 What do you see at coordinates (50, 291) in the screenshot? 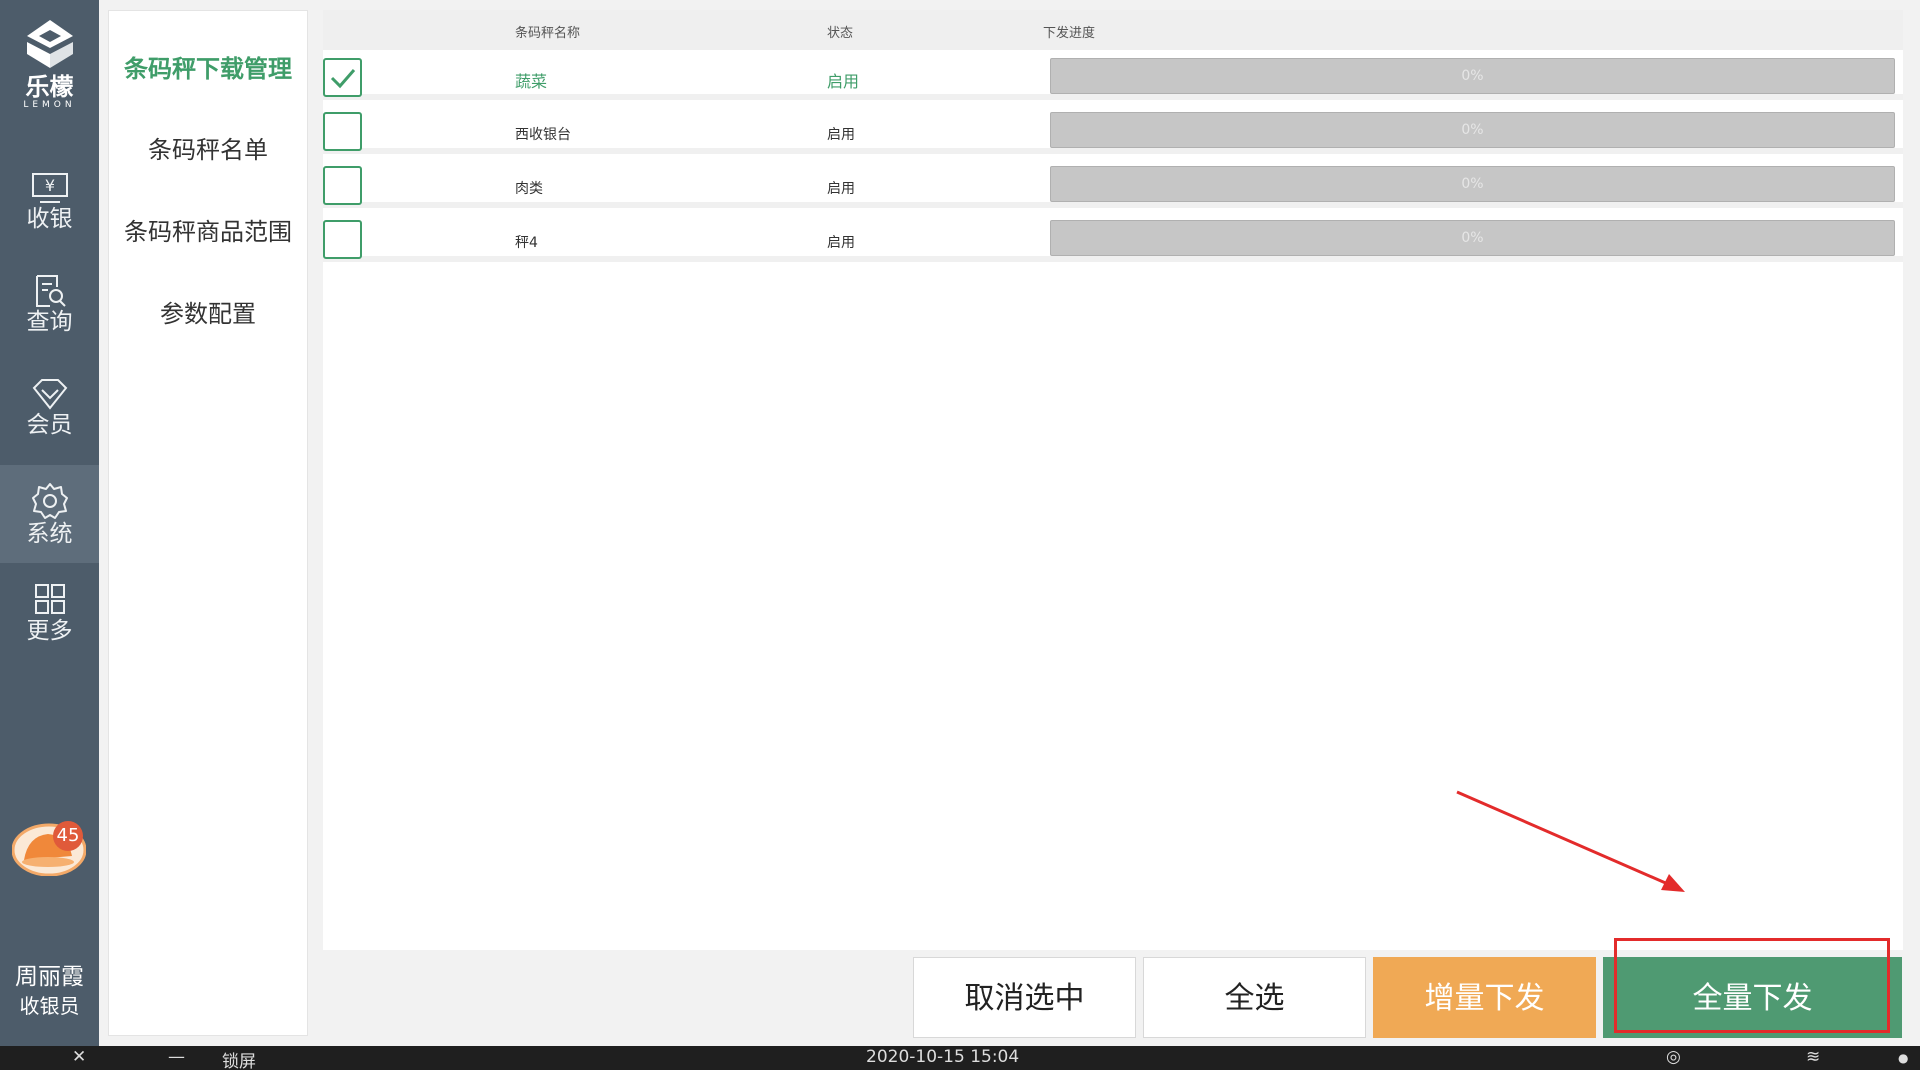
I see `search-doc-icon` at bounding box center [50, 291].